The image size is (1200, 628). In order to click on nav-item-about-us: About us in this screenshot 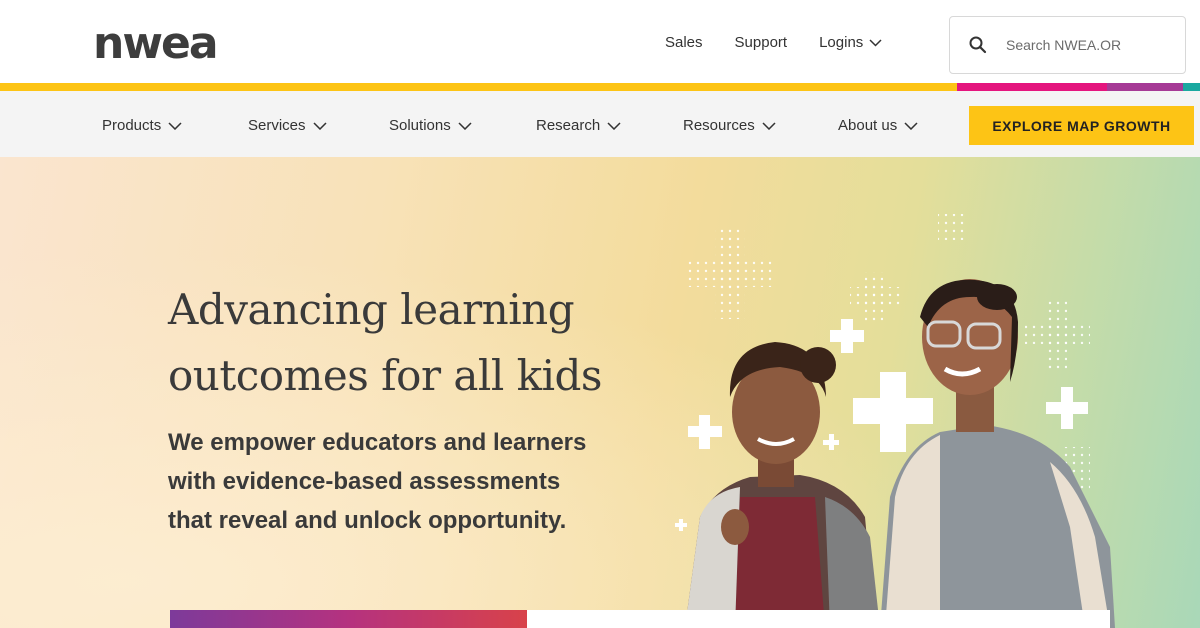, I will do `click(878, 126)`.